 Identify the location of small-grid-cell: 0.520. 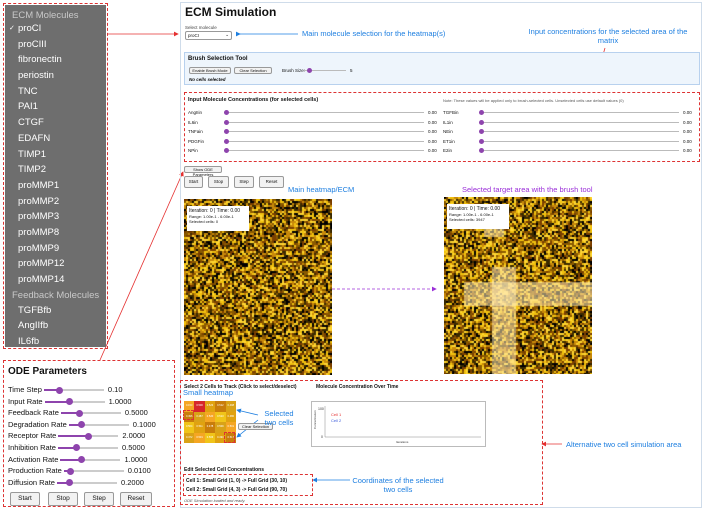
(210, 416).